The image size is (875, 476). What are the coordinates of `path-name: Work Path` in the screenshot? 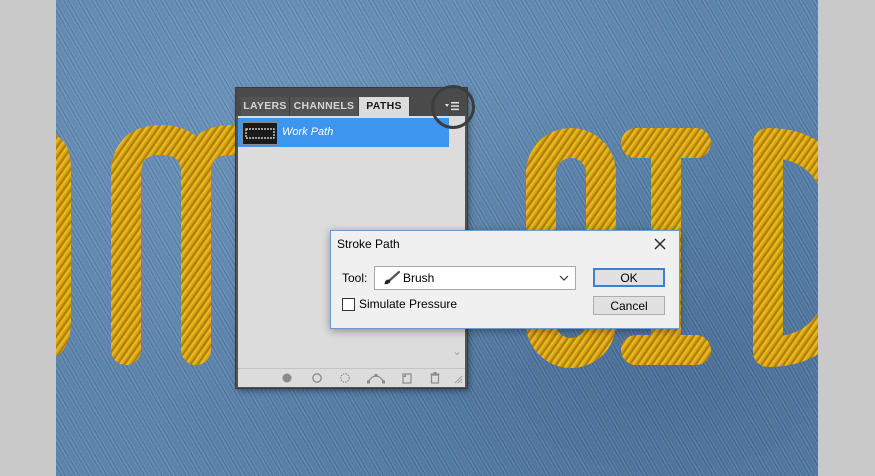 It's located at (308, 132).